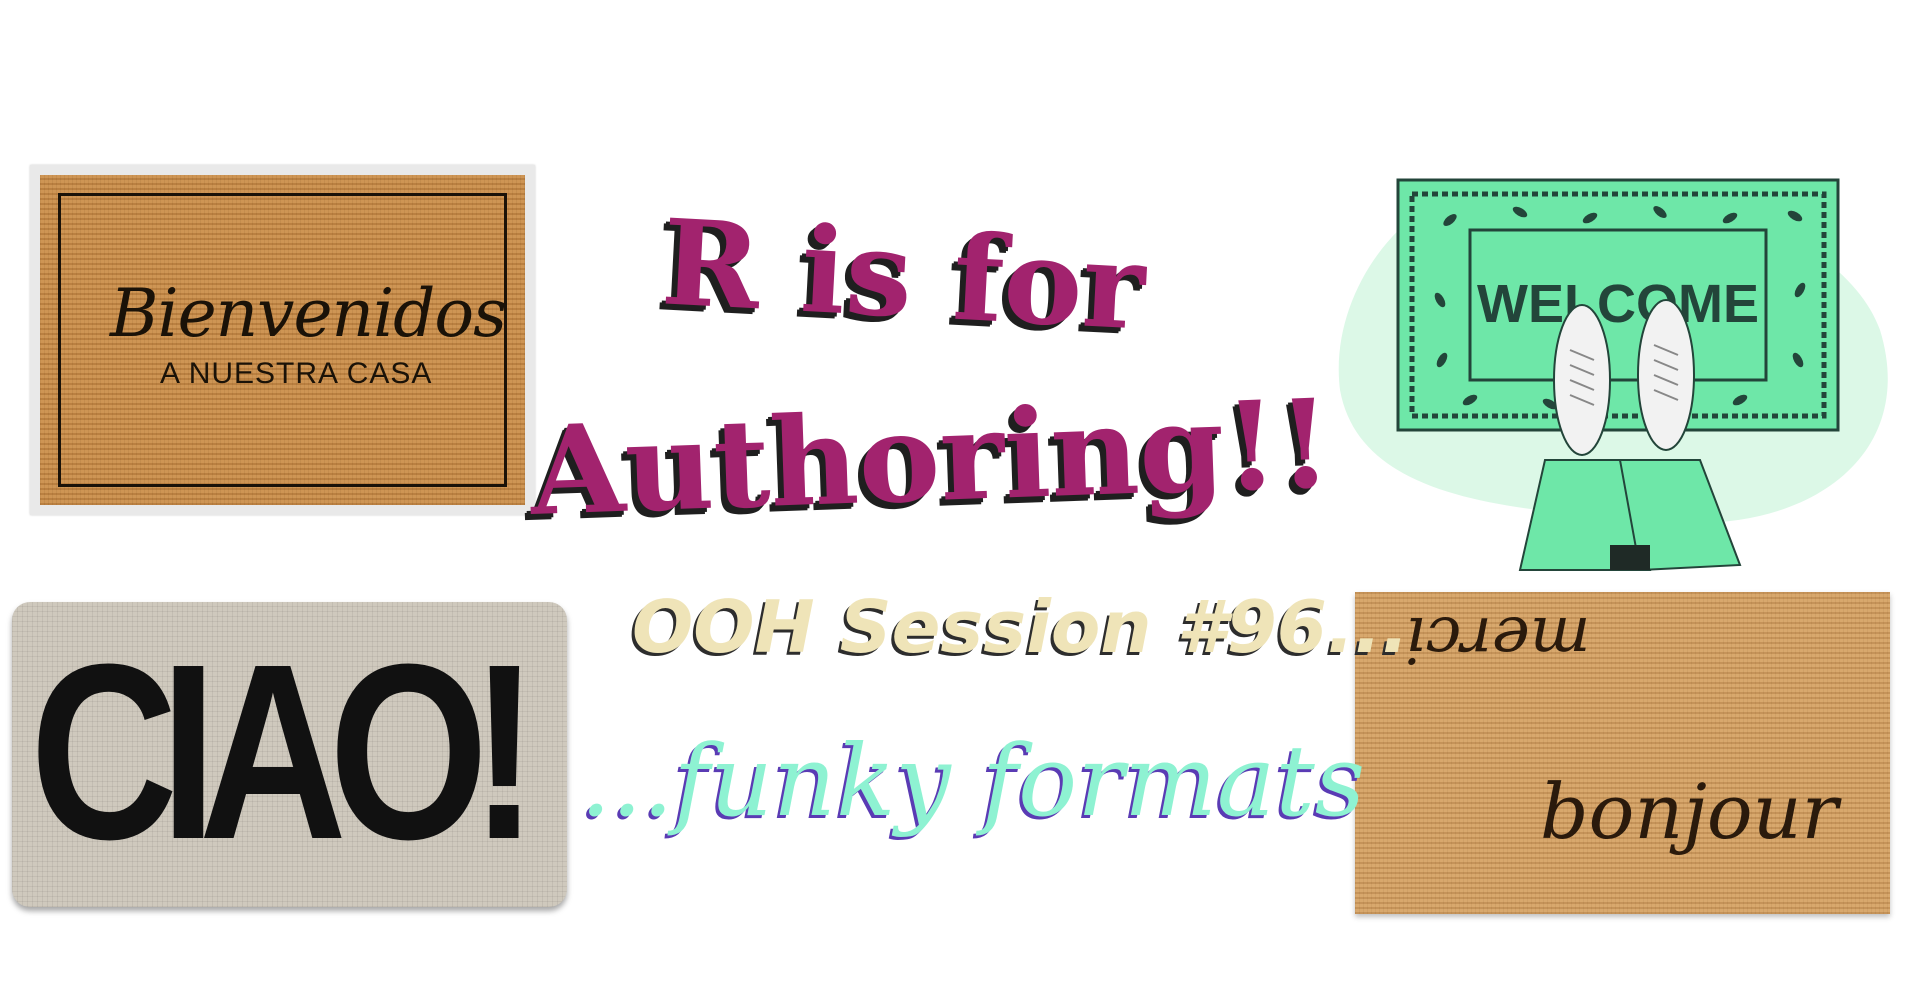 Image resolution: width=1917 pixels, height=1000 pixels. Describe the element at coordinates (1618, 304) in the screenshot. I see `welcome-text: WELCOME` at that location.